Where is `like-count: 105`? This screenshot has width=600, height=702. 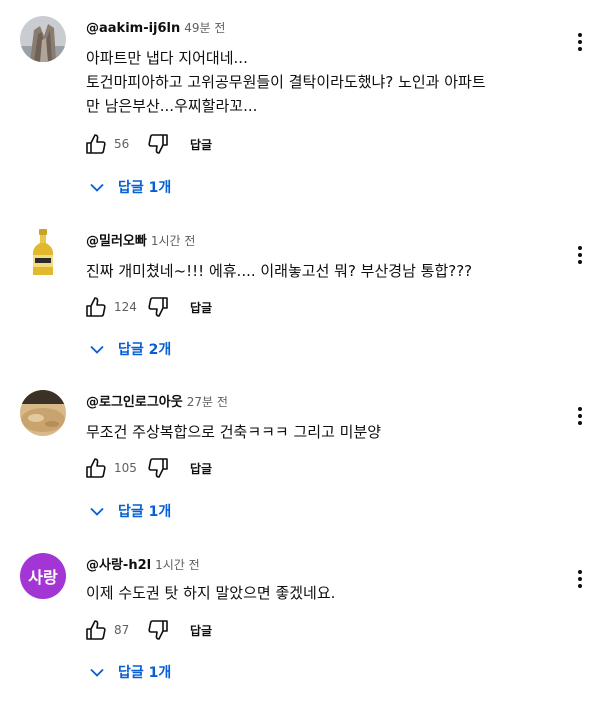 like-count: 105 is located at coordinates (125, 468).